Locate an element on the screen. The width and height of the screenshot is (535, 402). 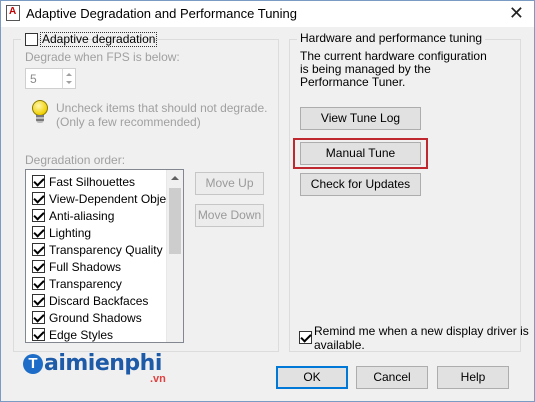
list-item: Transparency Quality is located at coordinates (96, 249).